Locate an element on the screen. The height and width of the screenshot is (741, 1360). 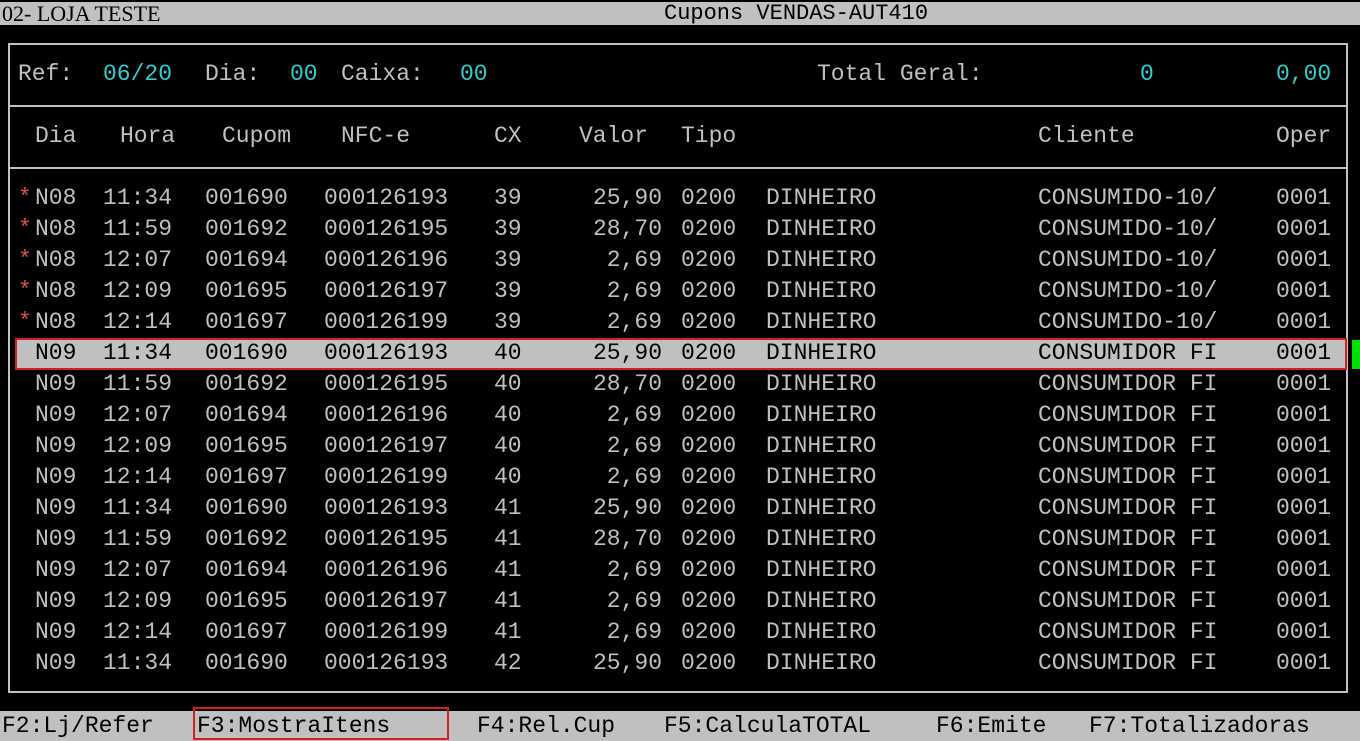
dia-label: Dia: is located at coordinates (233, 74).